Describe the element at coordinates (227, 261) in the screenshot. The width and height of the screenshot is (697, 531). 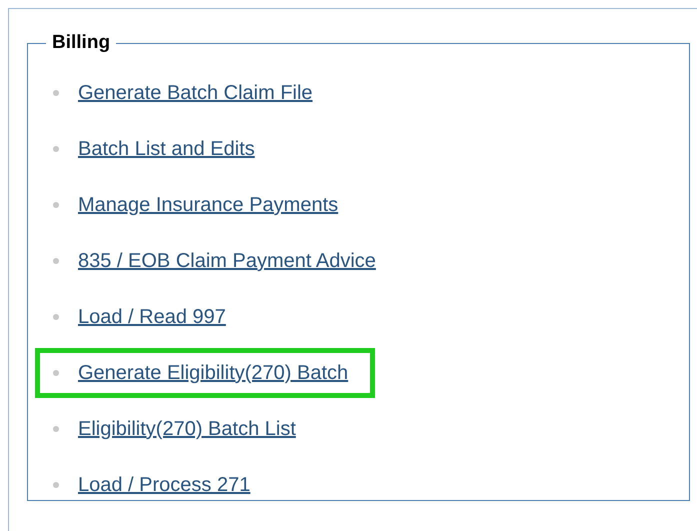
I see `menu-link: 835 / EOB Claim Payment Advice` at that location.